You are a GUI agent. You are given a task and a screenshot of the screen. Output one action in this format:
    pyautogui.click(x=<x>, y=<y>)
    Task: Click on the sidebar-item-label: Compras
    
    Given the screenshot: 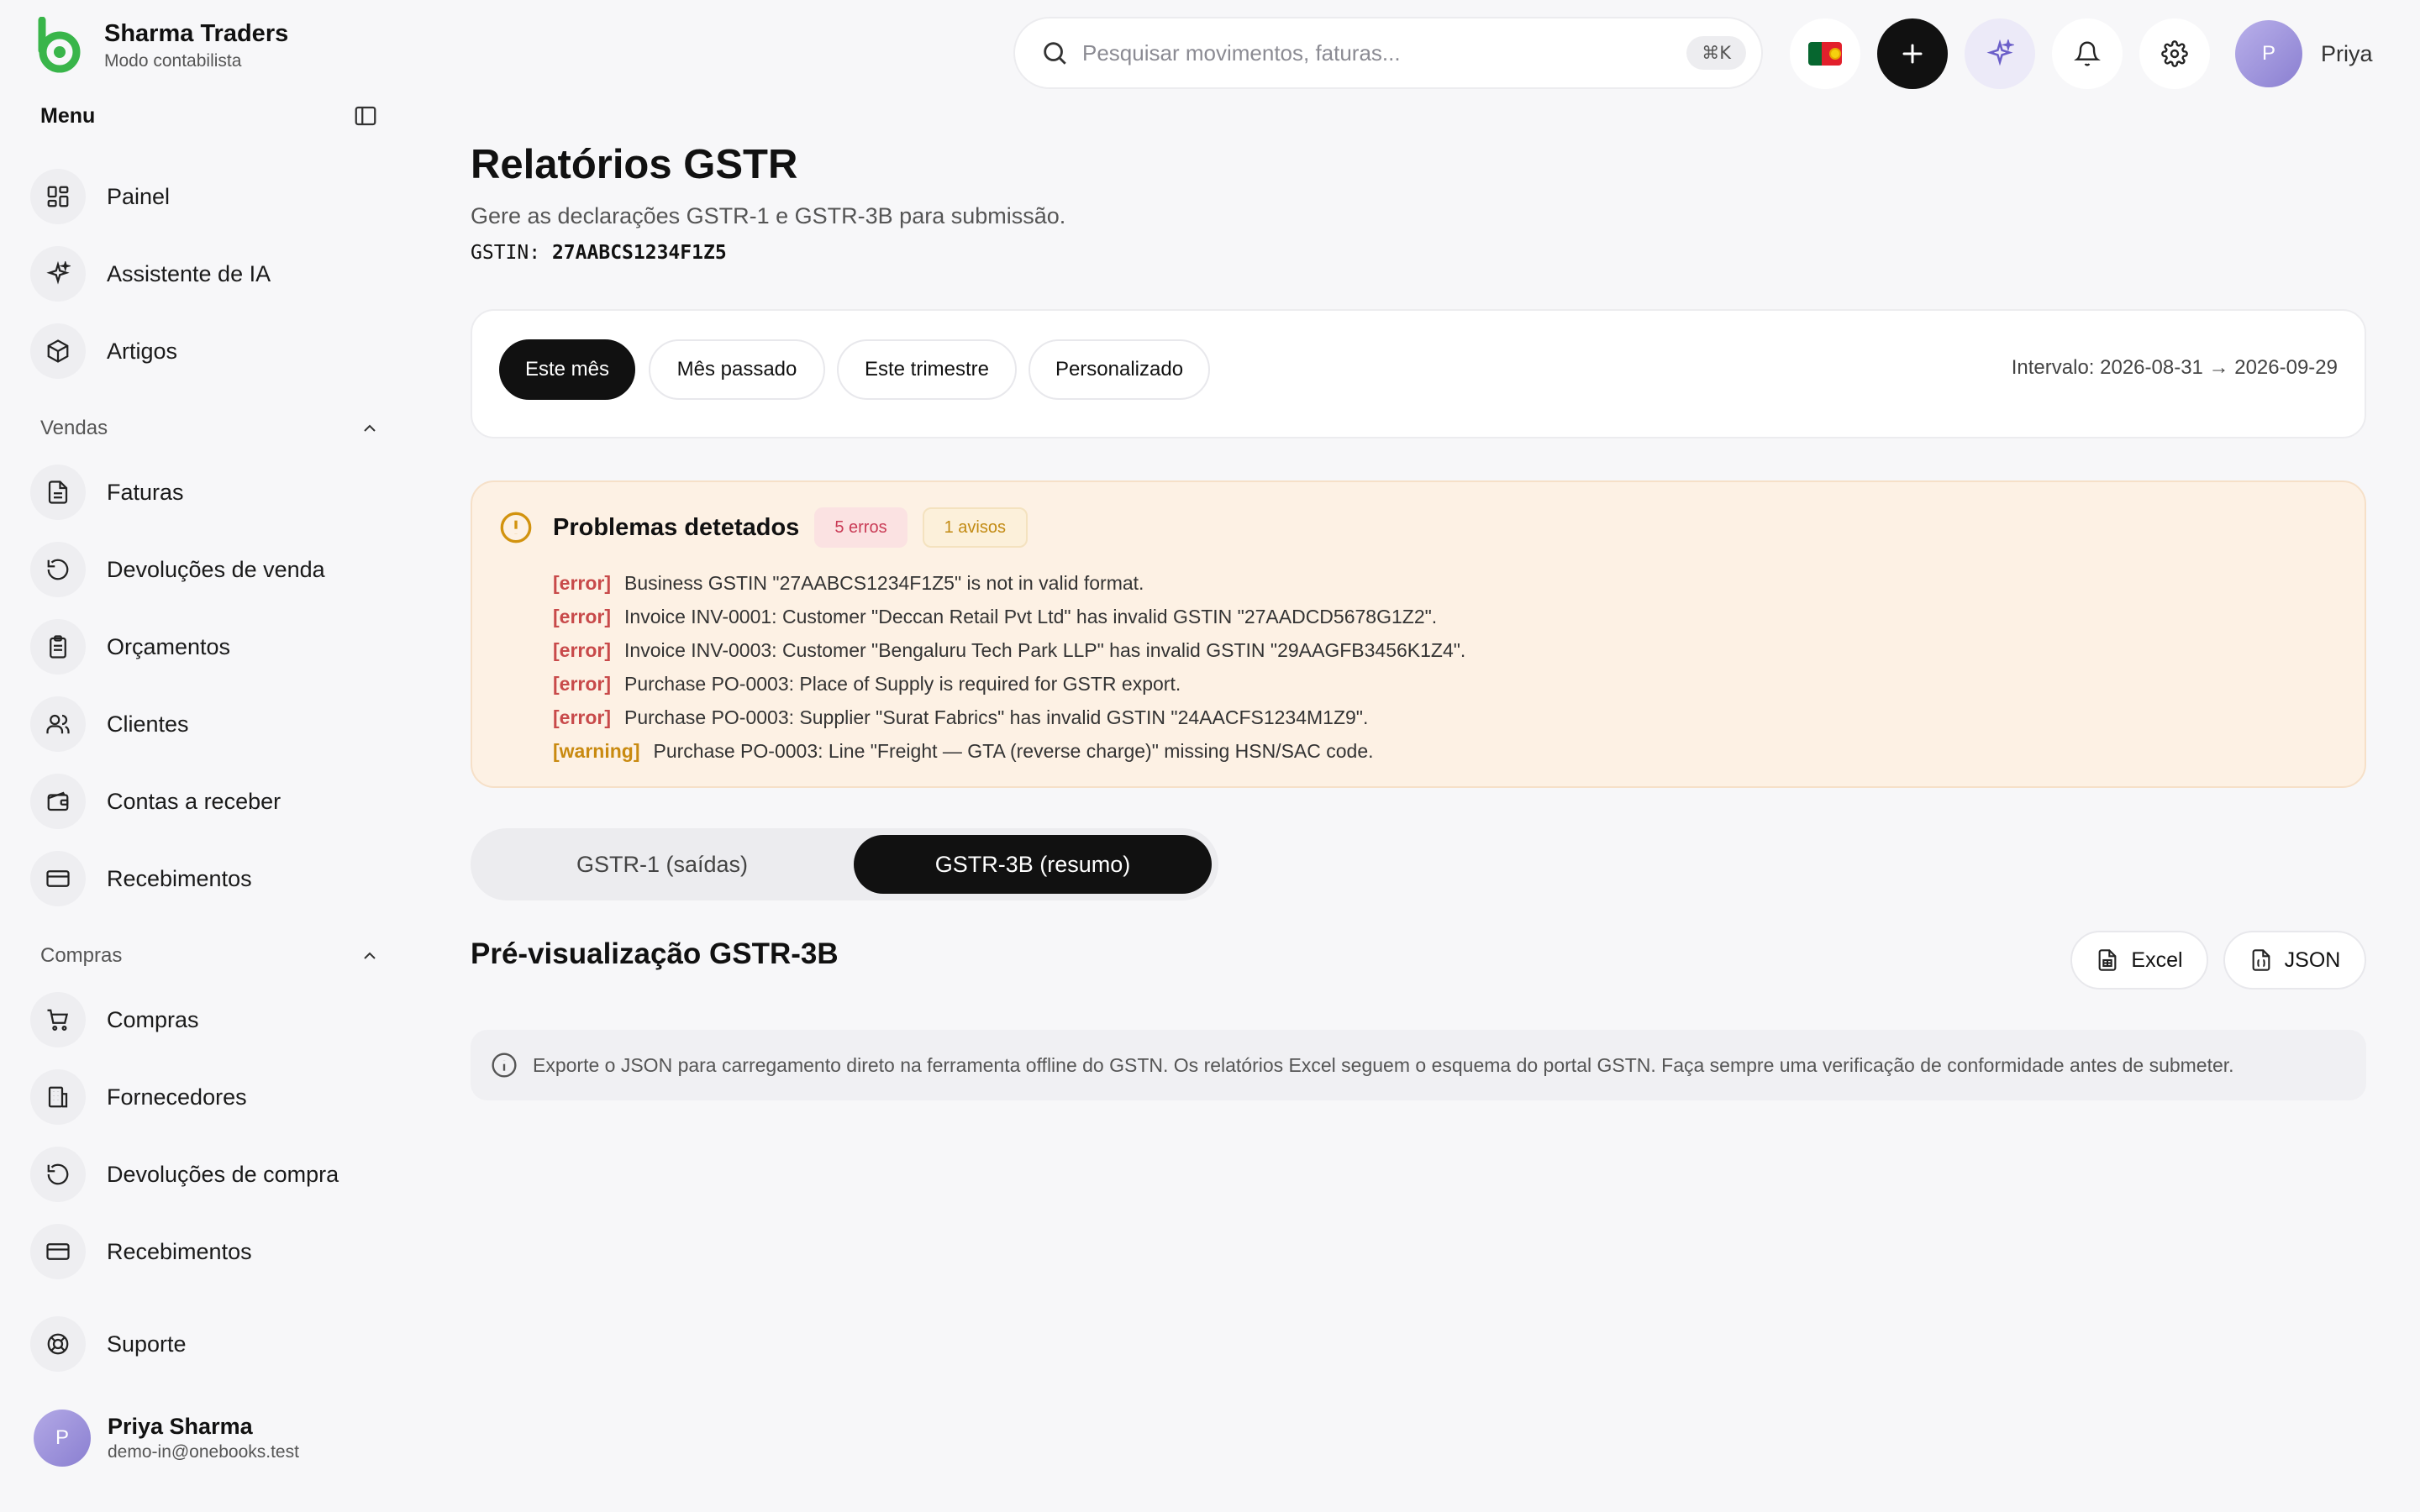 What is the action you would take?
    pyautogui.click(x=153, y=1019)
    